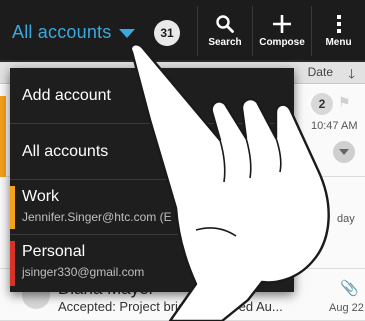 This screenshot has height=321, width=365. I want to click on sort-label: Date, so click(320, 72).